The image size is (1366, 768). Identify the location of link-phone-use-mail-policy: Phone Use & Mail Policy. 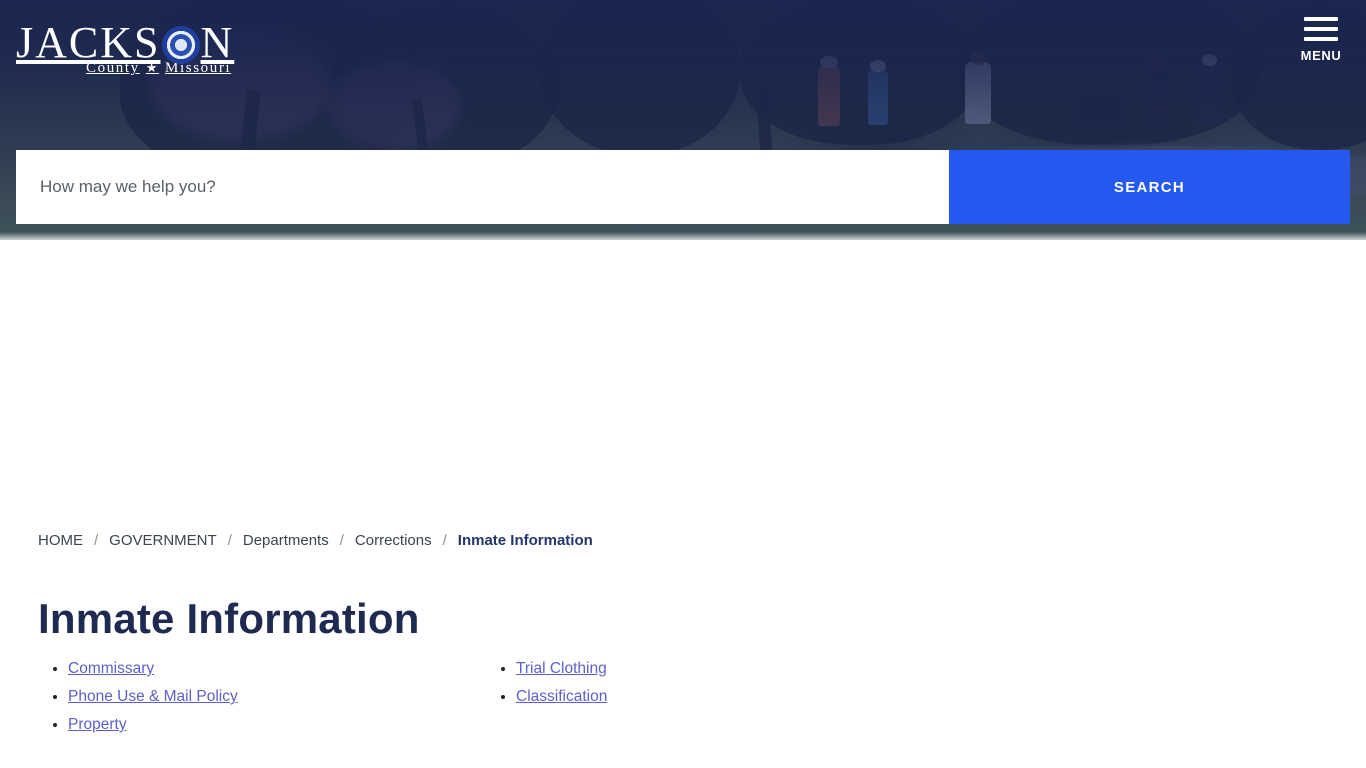
(153, 696).